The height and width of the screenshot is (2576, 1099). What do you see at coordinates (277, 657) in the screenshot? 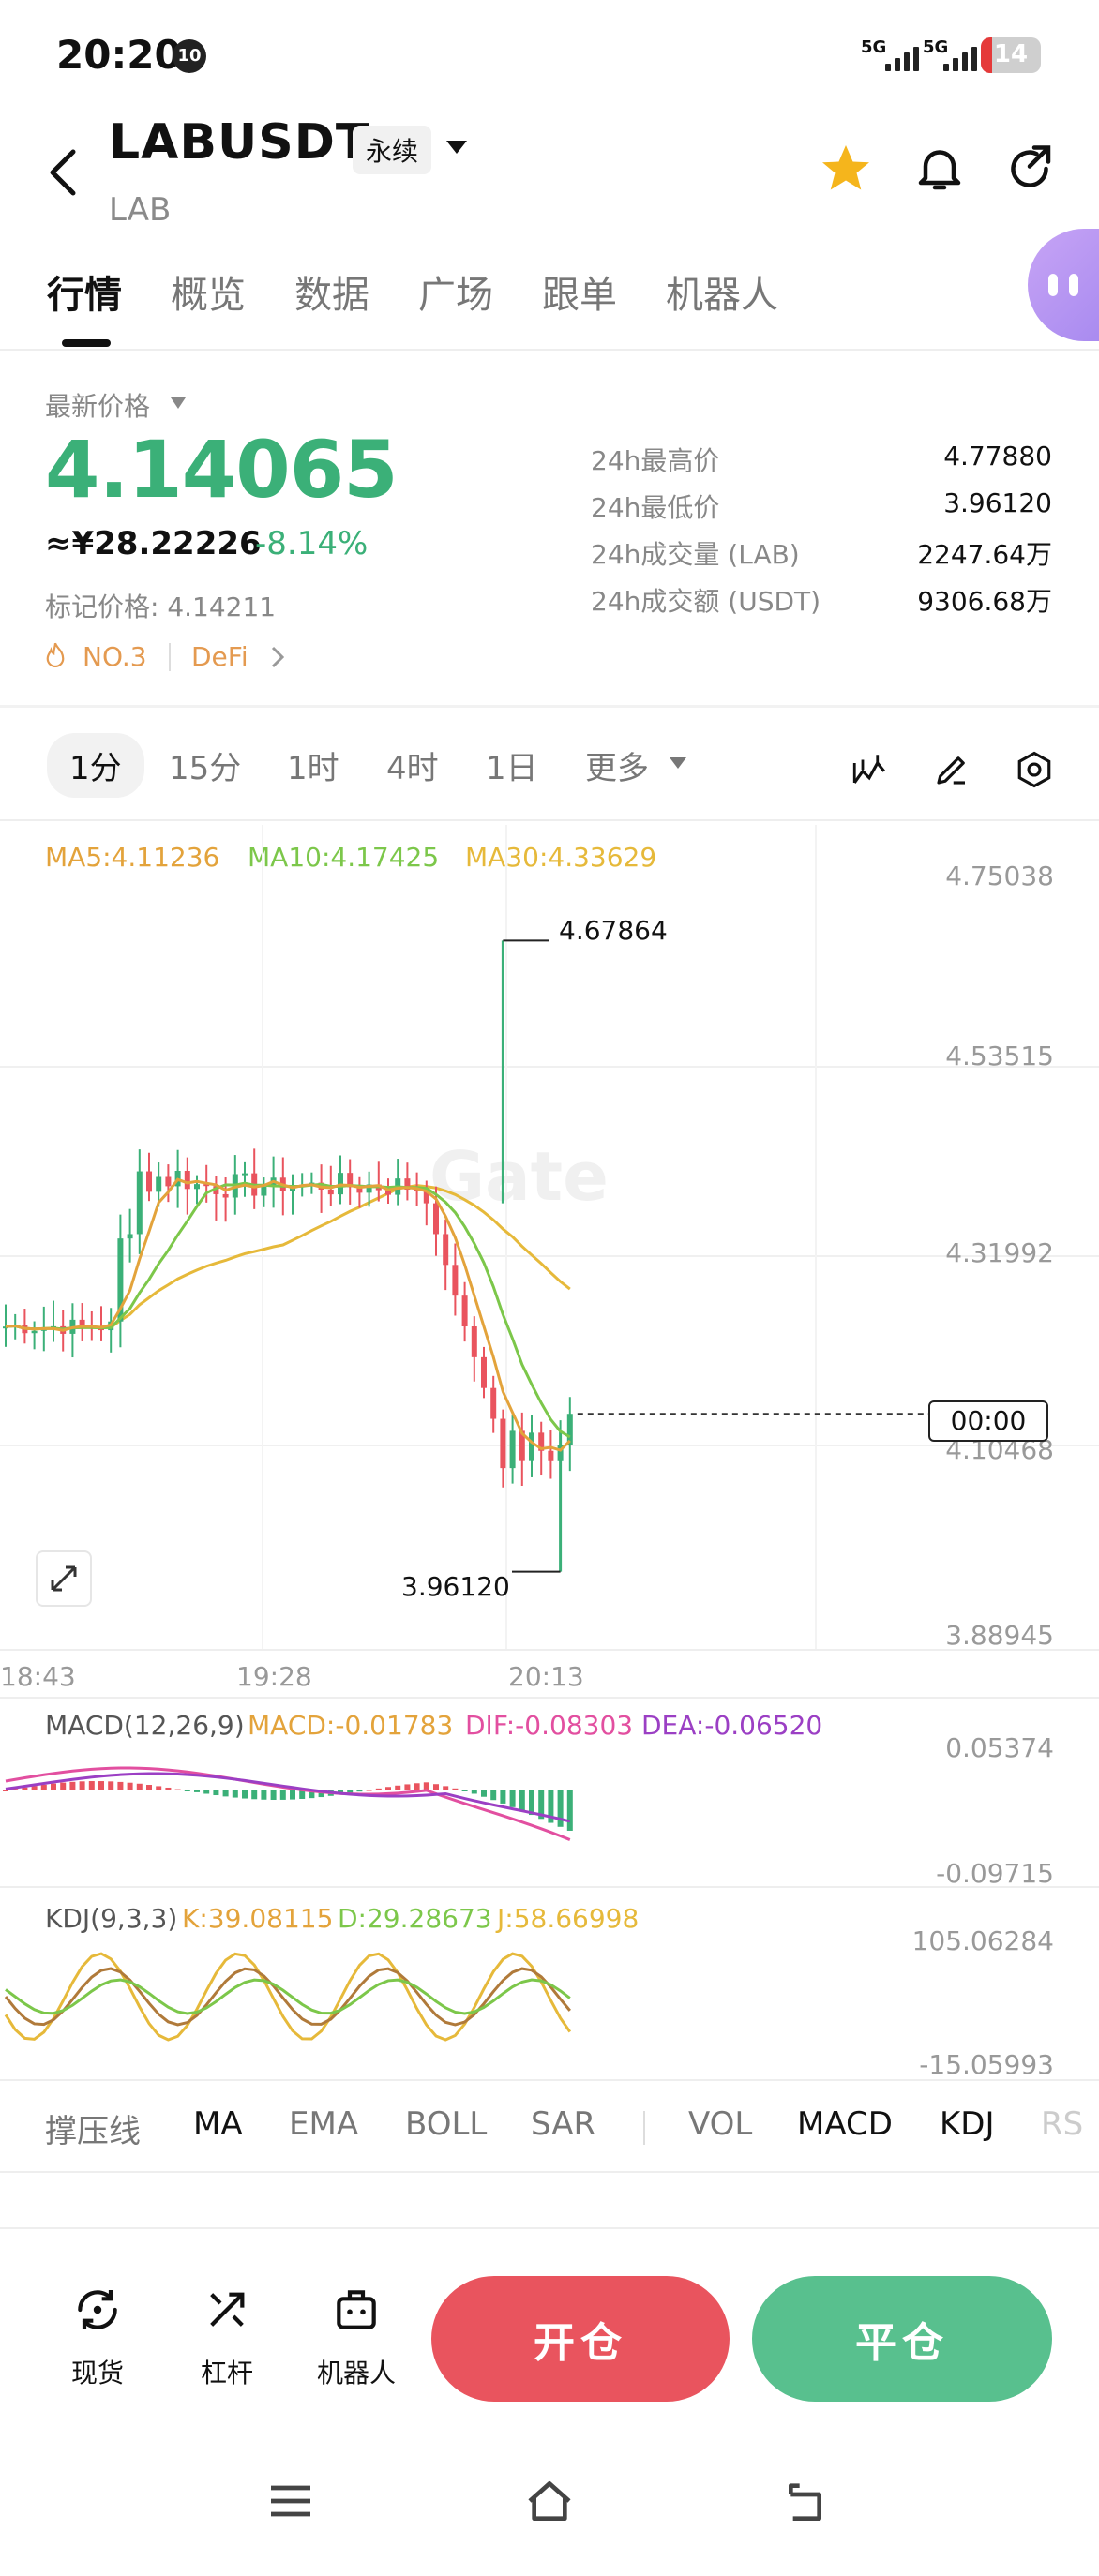
I see `chevron-right-icon` at bounding box center [277, 657].